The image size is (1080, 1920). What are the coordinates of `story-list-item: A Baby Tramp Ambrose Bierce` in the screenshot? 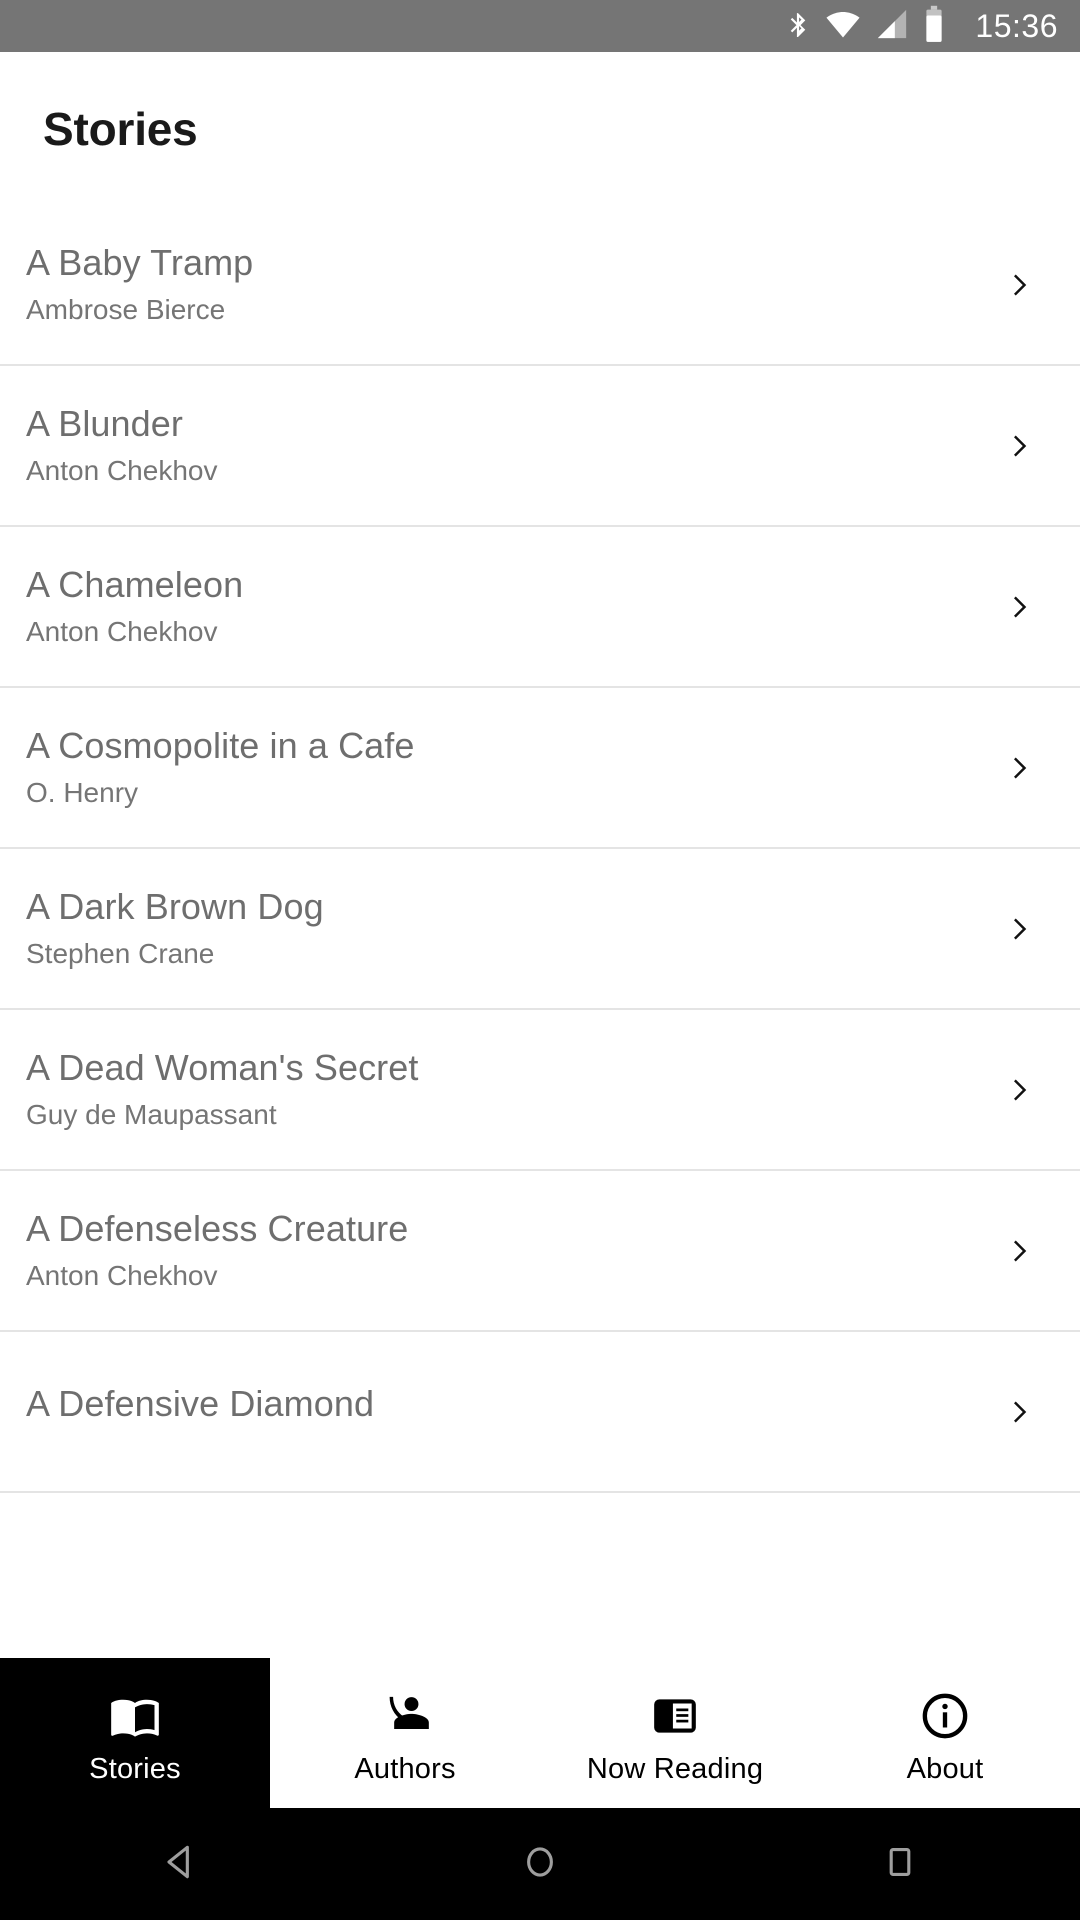 It's located at (540, 285).